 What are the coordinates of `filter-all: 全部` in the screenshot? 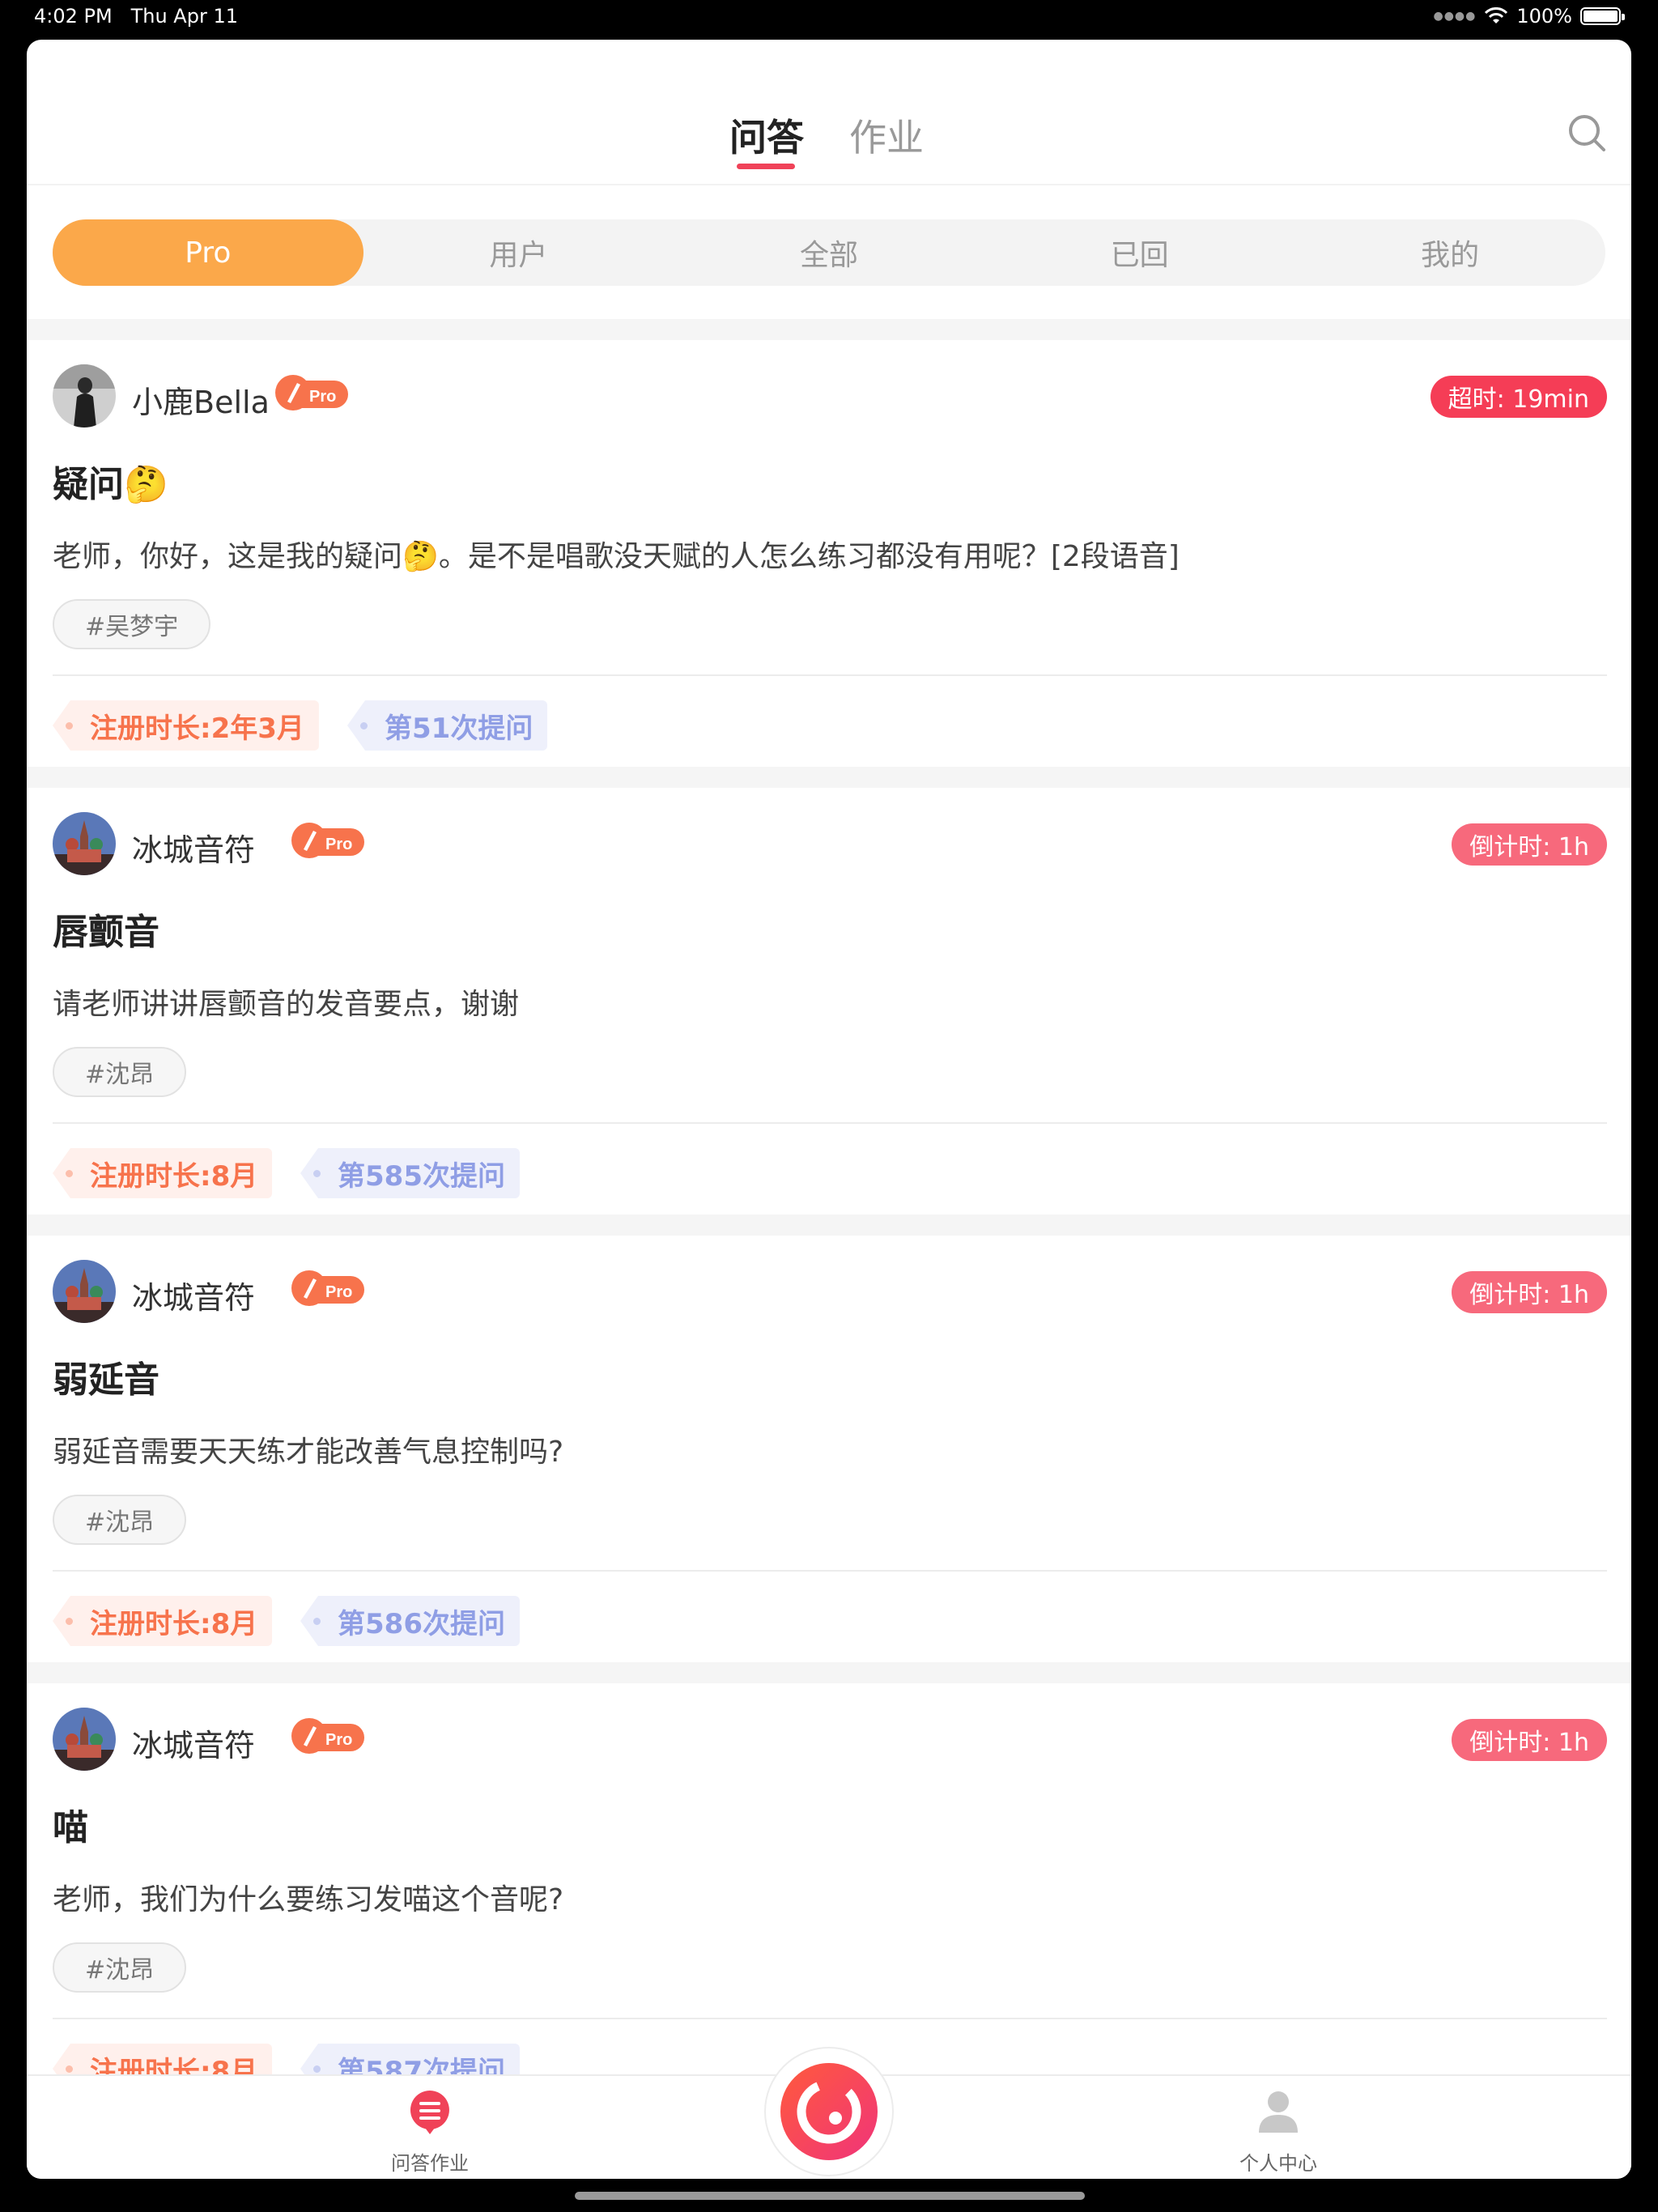 It's located at (829, 253).